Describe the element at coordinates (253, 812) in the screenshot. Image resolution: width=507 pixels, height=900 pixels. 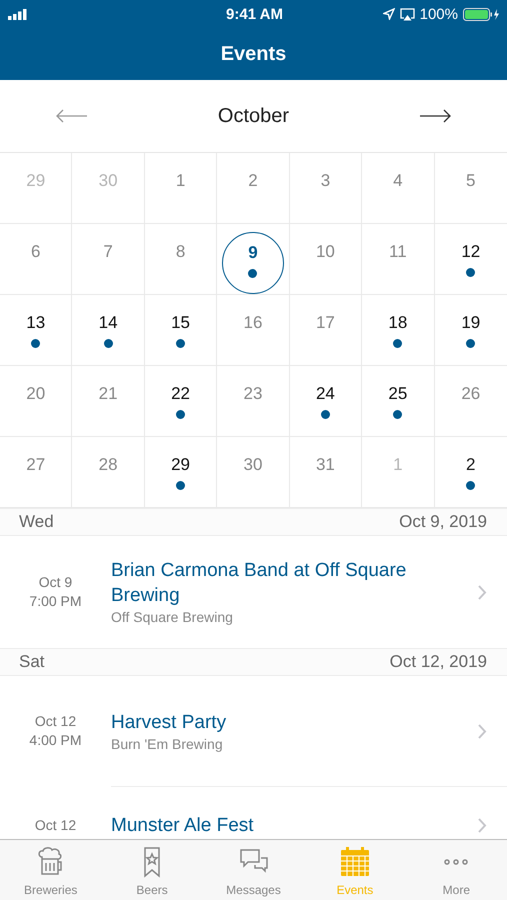
I see `event-row: Oct 12 Munster Ale Fest` at that location.